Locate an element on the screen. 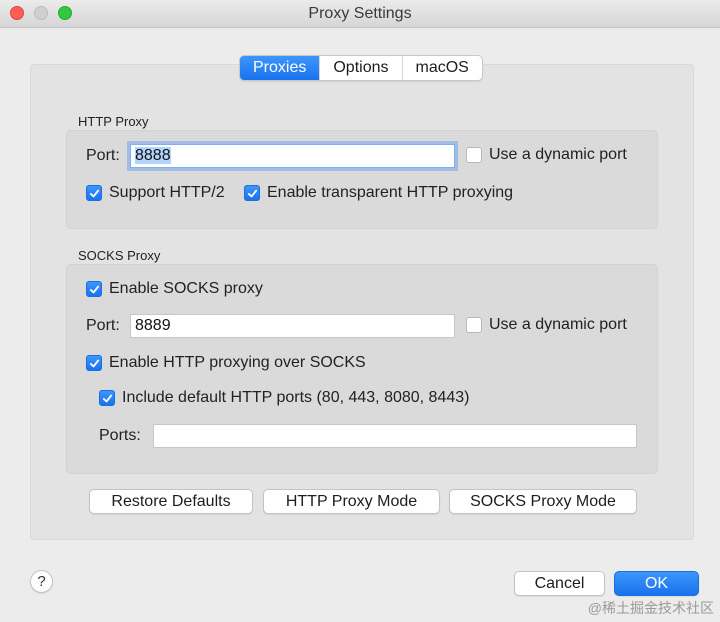 Image resolution: width=720 pixels, height=622 pixels. socks-dynamic-port-label: Use a dynamic port is located at coordinates (558, 324).